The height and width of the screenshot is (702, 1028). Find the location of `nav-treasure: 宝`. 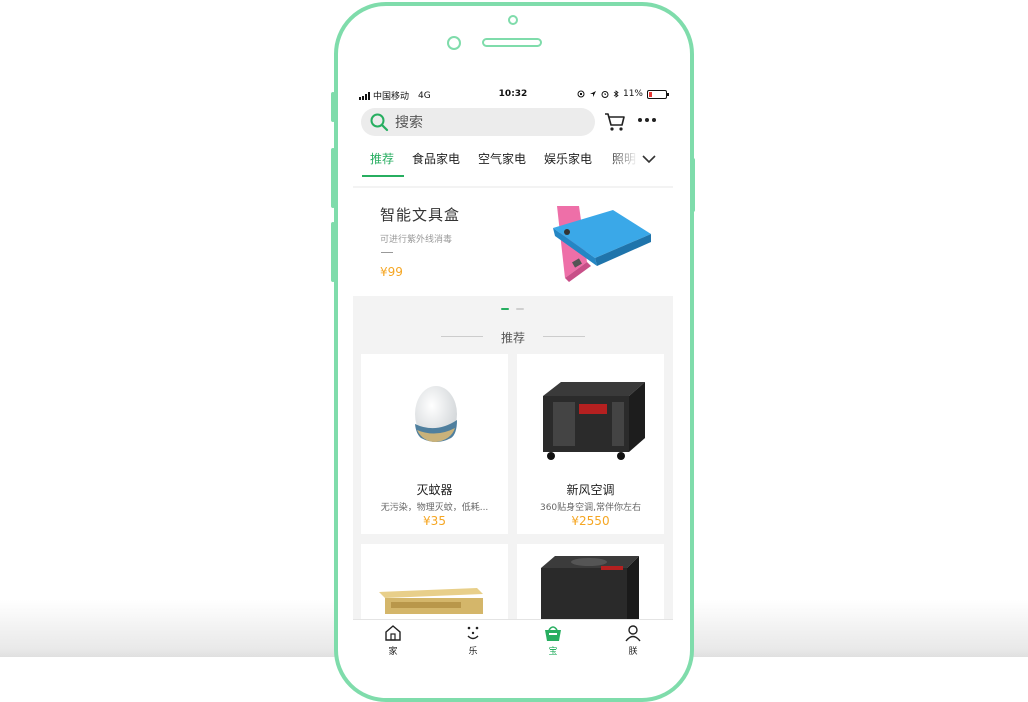

nav-treasure: 宝 is located at coordinates (553, 638).